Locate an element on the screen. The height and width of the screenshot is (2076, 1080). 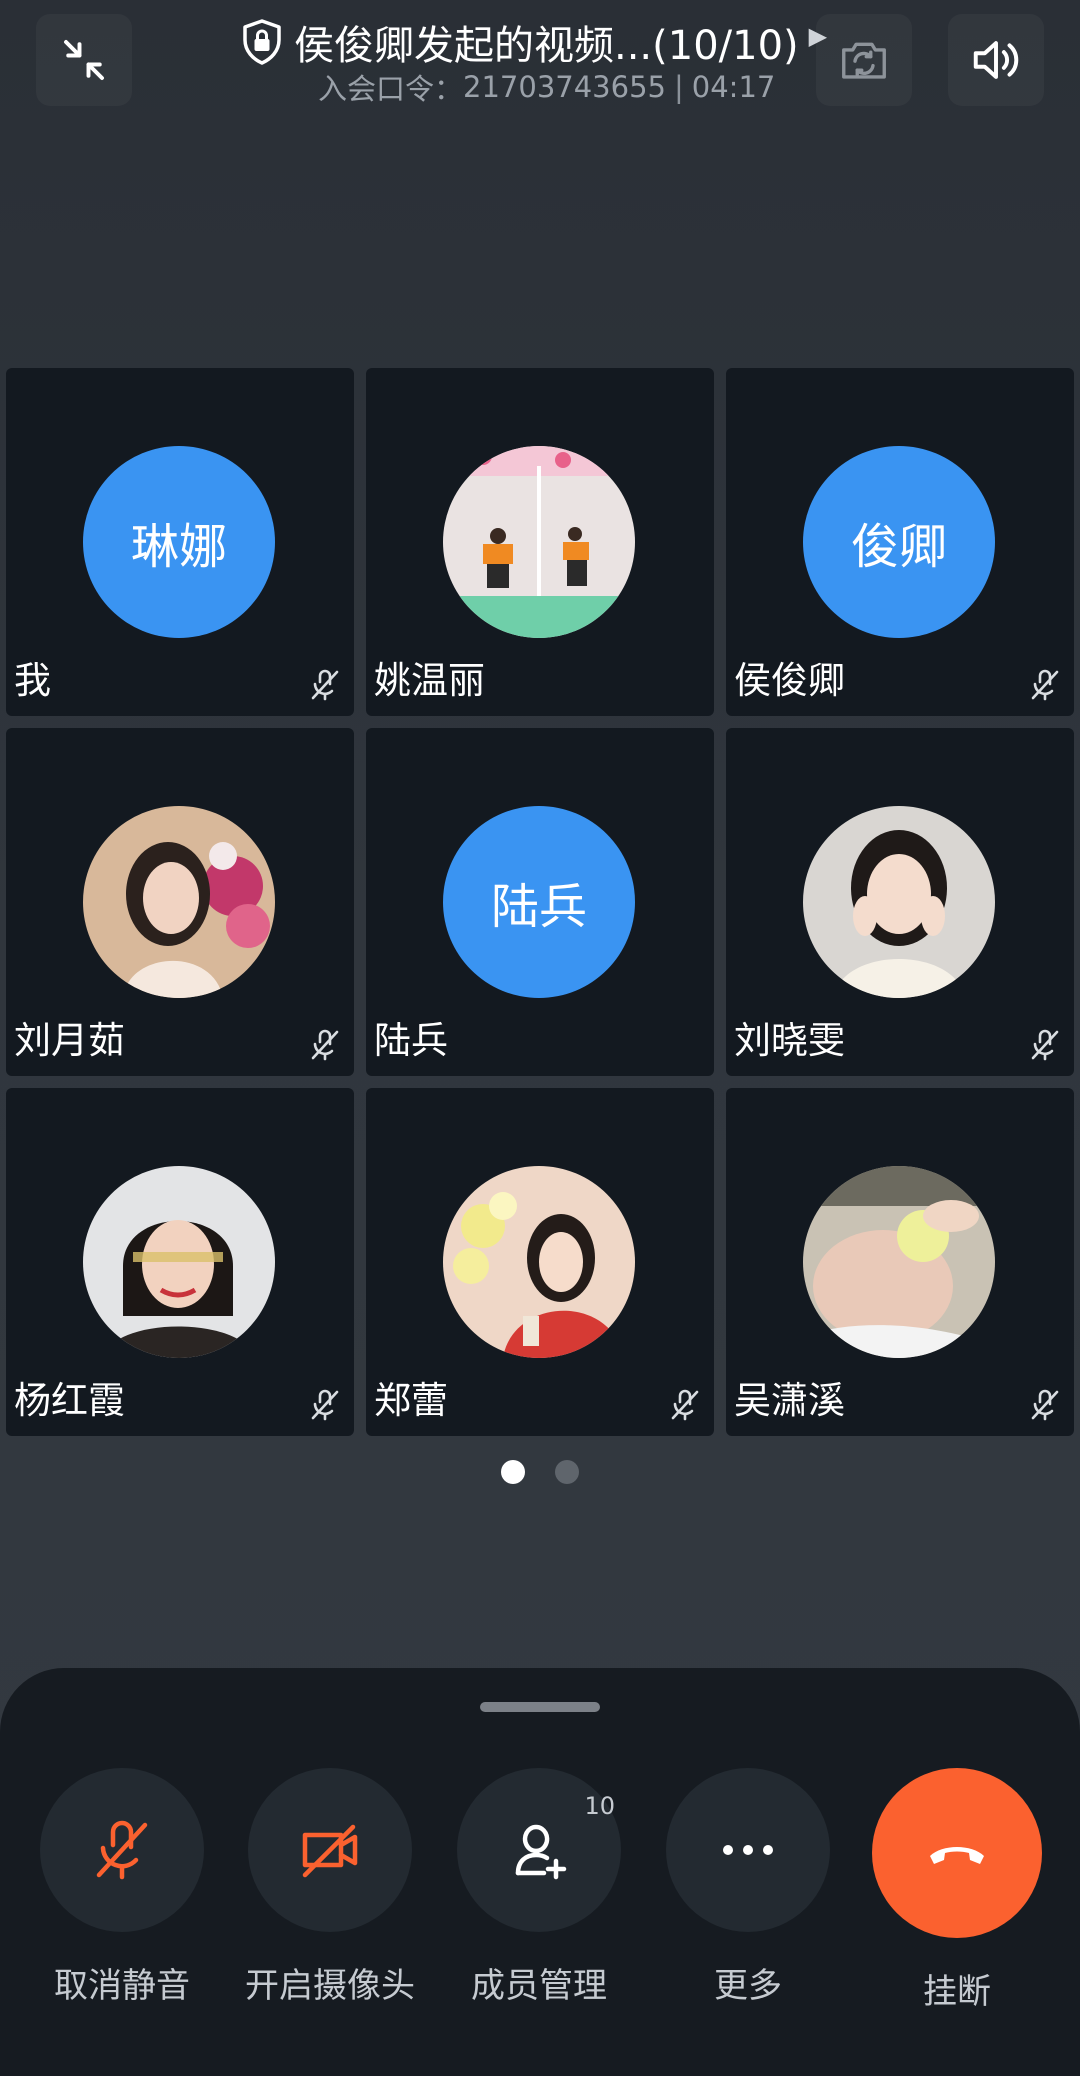
participant-tile: 杨红霞 is located at coordinates (180, 1262).